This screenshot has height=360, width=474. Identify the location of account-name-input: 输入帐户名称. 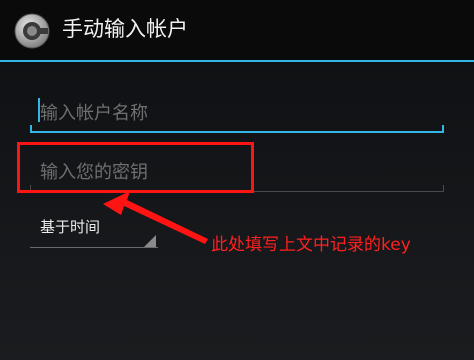
(237, 111).